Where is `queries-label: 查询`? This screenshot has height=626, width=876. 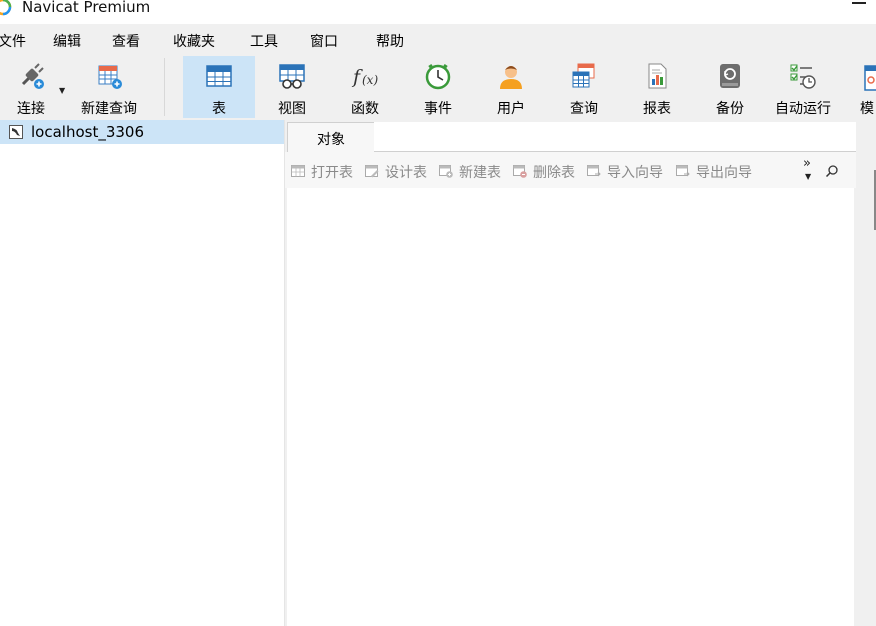
queries-label: 查询 is located at coordinates (584, 109).